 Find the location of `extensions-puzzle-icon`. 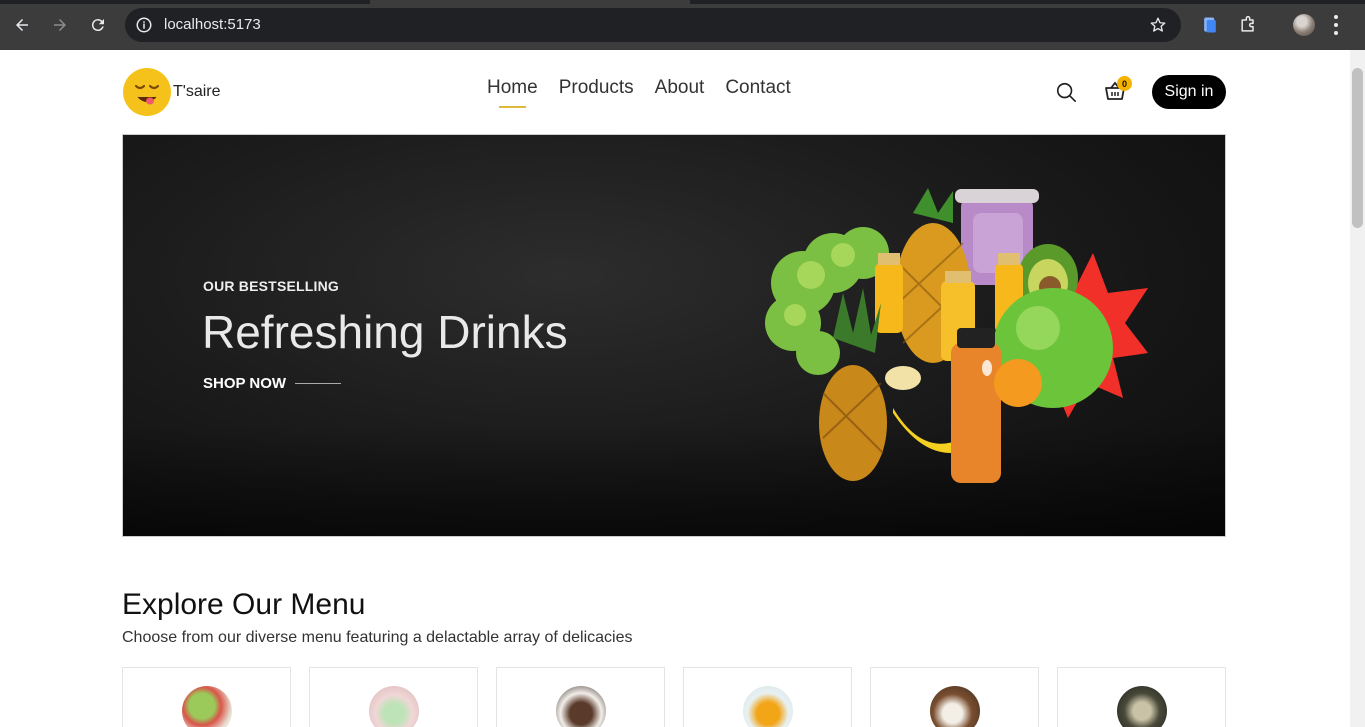

extensions-puzzle-icon is located at coordinates (1248, 25).